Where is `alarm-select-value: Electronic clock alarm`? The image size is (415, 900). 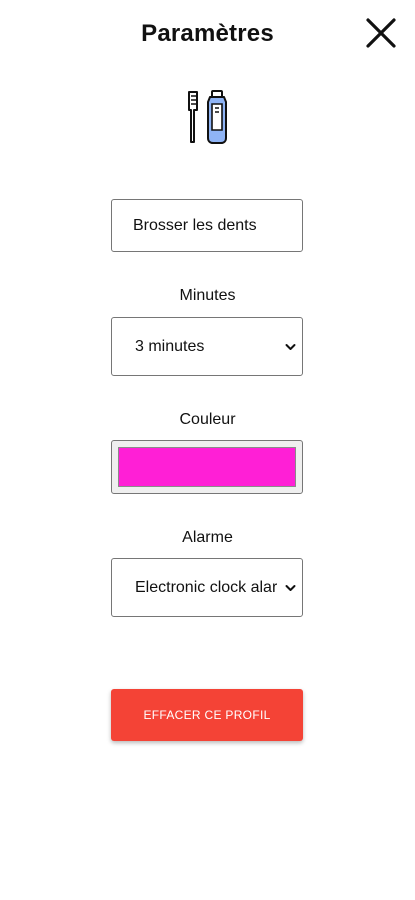
alarm-select-value: Electronic clock alarm is located at coordinates (206, 587).